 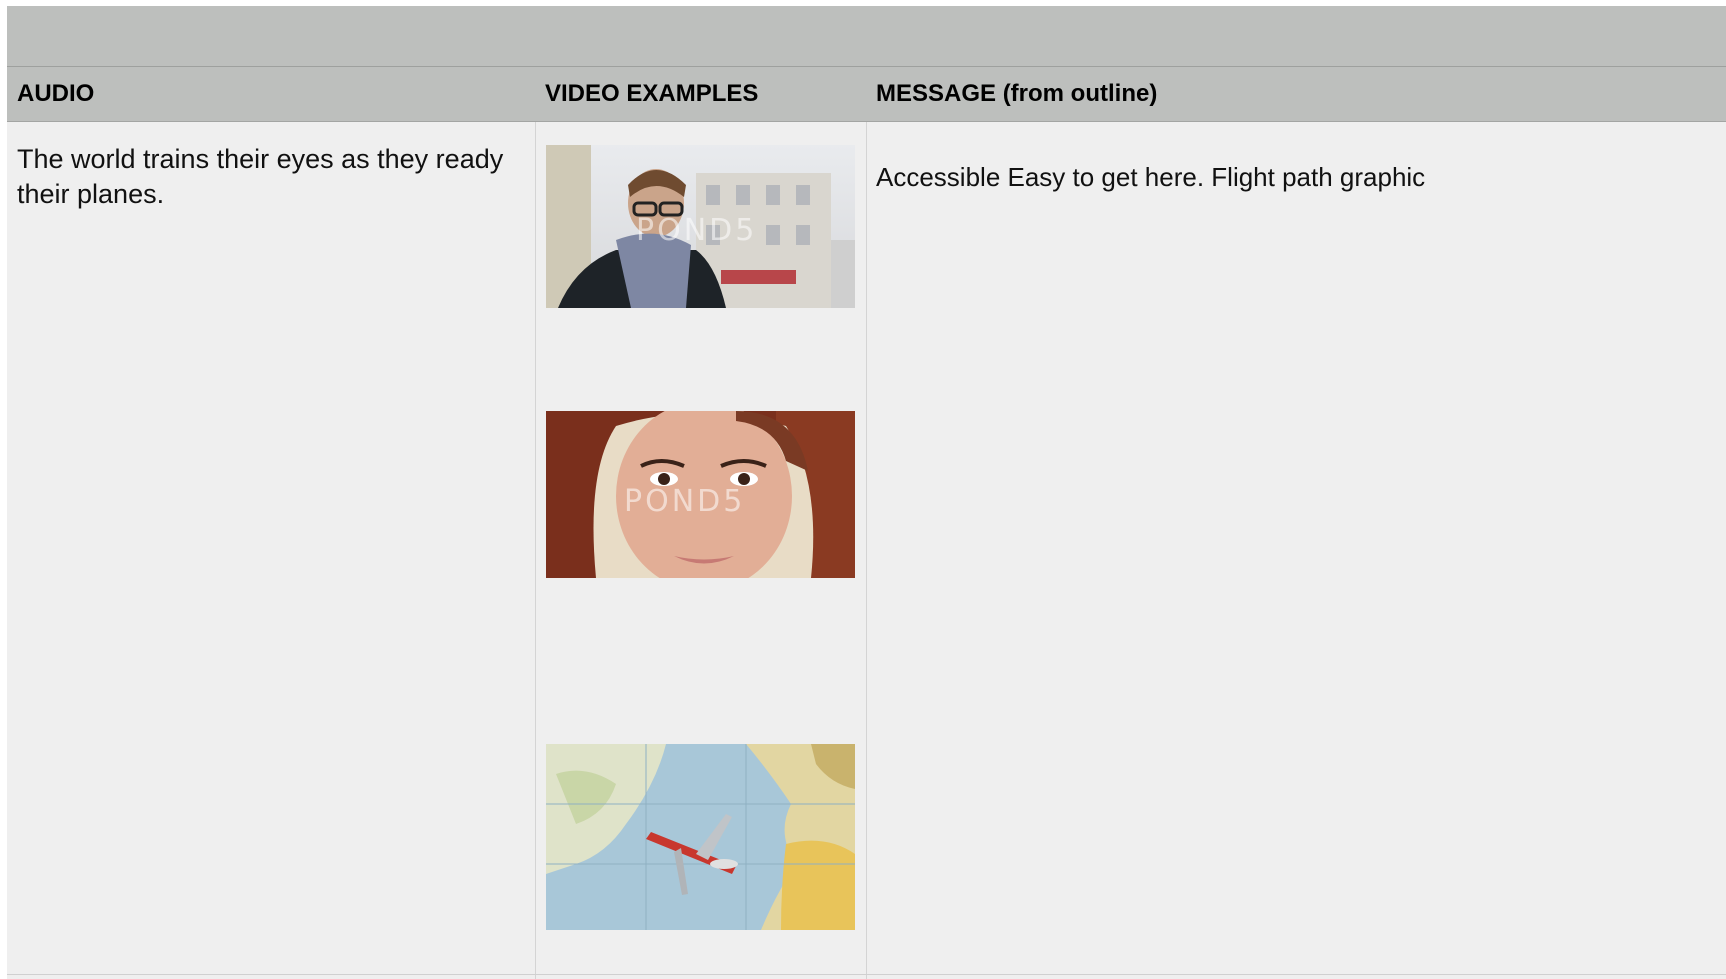 I want to click on airplane-on-map-thumbnail, so click(x=700, y=837).